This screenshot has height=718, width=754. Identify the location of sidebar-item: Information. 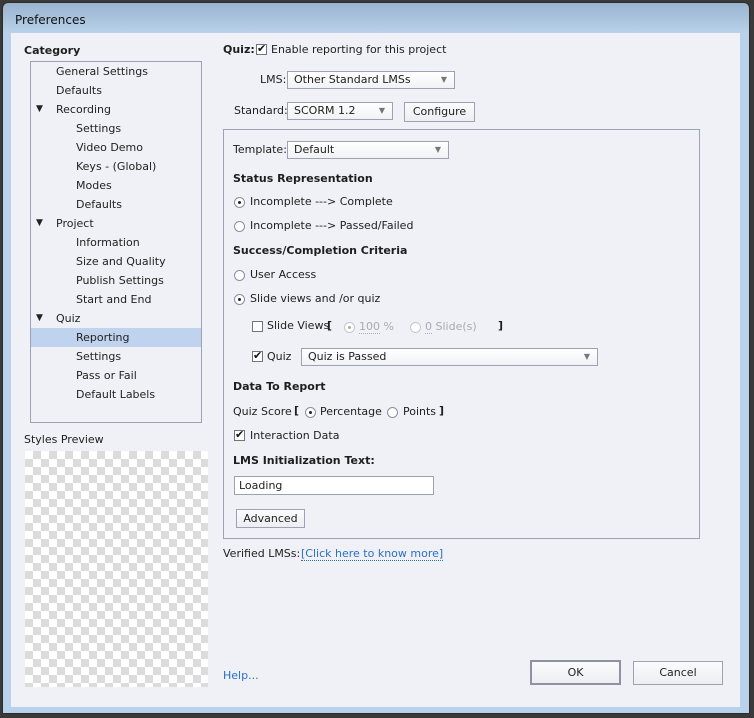
(116, 242).